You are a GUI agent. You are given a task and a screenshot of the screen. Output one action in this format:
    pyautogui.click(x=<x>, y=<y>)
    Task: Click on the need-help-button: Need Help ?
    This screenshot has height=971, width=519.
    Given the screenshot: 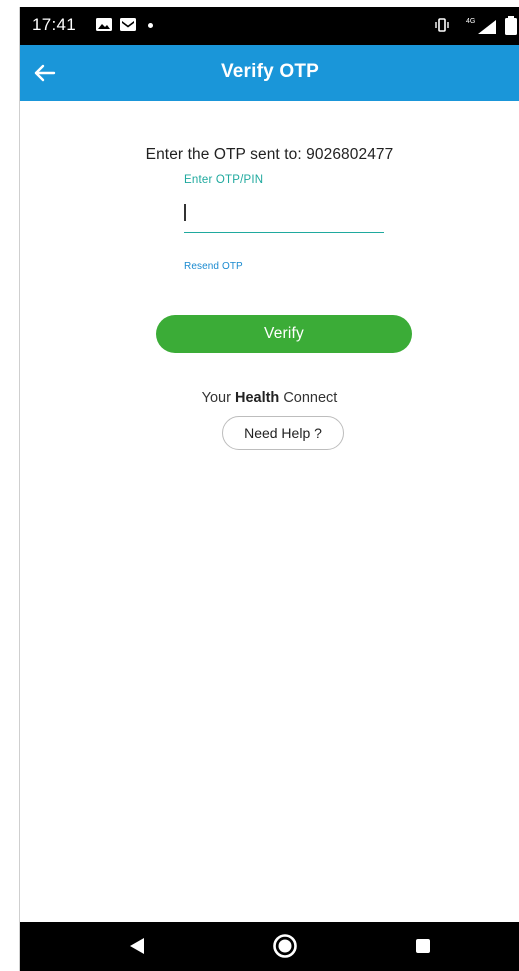 What is the action you would take?
    pyautogui.click(x=283, y=433)
    